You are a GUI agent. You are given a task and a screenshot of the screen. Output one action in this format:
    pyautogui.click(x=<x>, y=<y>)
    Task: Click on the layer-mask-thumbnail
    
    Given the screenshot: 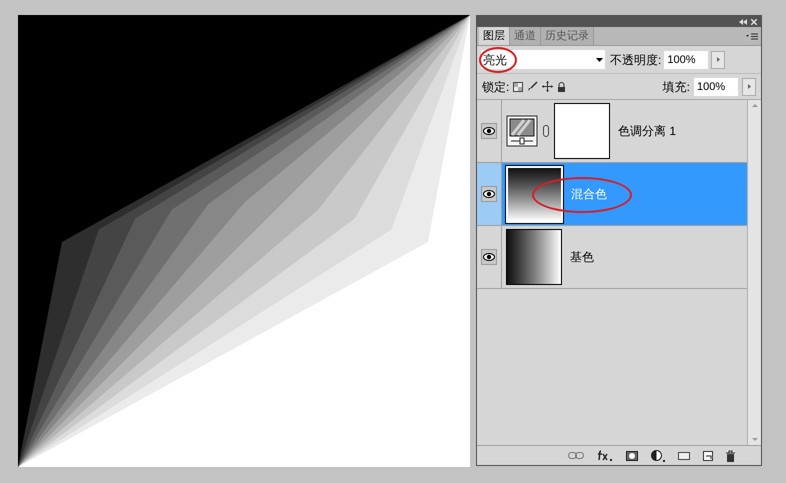 What is the action you would take?
    pyautogui.click(x=582, y=131)
    